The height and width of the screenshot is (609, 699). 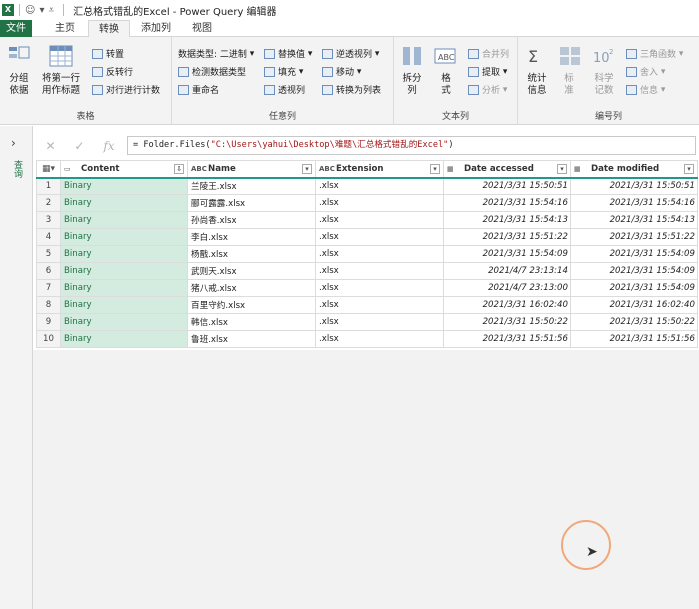 What do you see at coordinates (41, 10) in the screenshot?
I see `chevron-down-icon: ▾` at bounding box center [41, 10].